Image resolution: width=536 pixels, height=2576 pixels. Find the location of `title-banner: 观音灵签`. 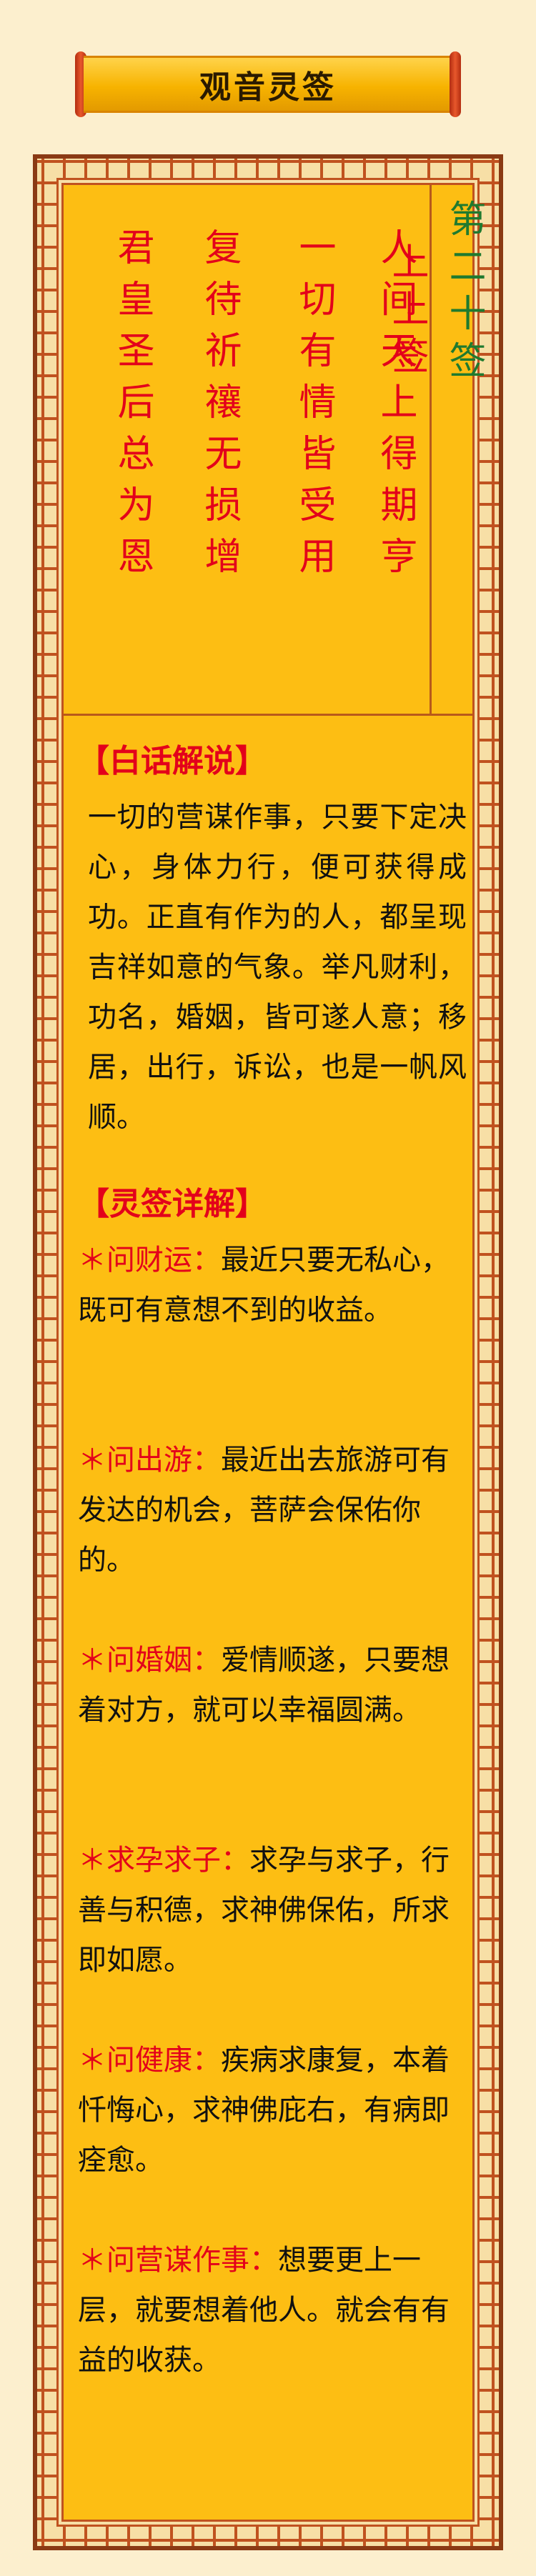

title-banner: 观音灵签 is located at coordinates (268, 84).